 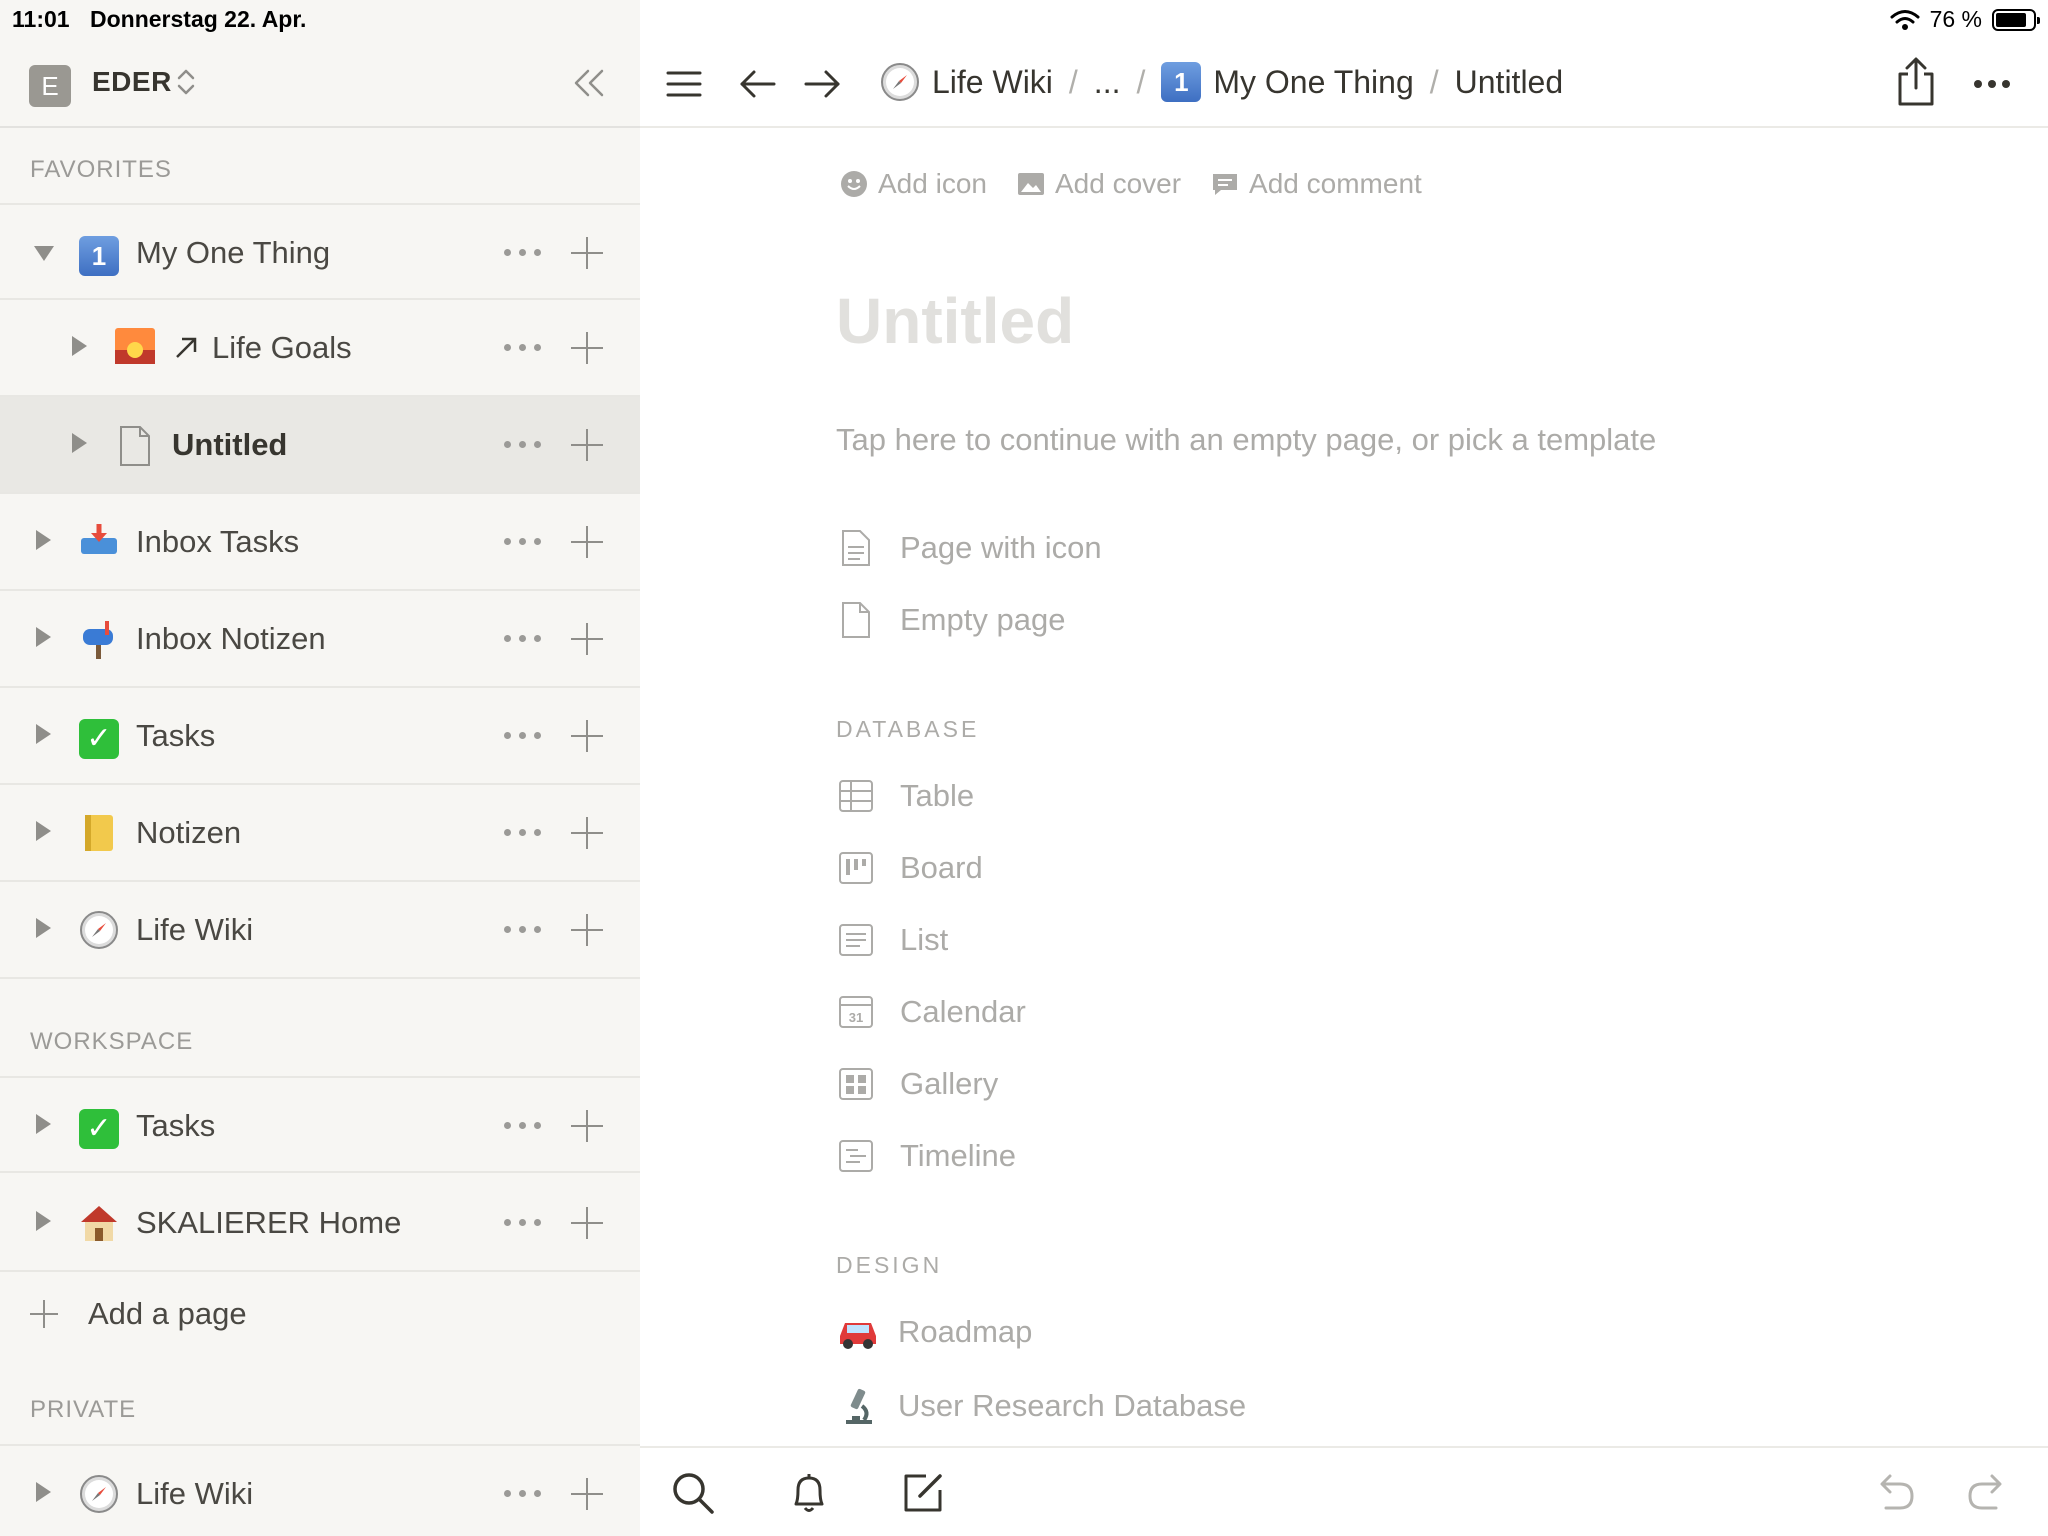 What do you see at coordinates (320, 542) in the screenshot?
I see `sidebar-item-inbox-tasks: Inbox Tasks` at bounding box center [320, 542].